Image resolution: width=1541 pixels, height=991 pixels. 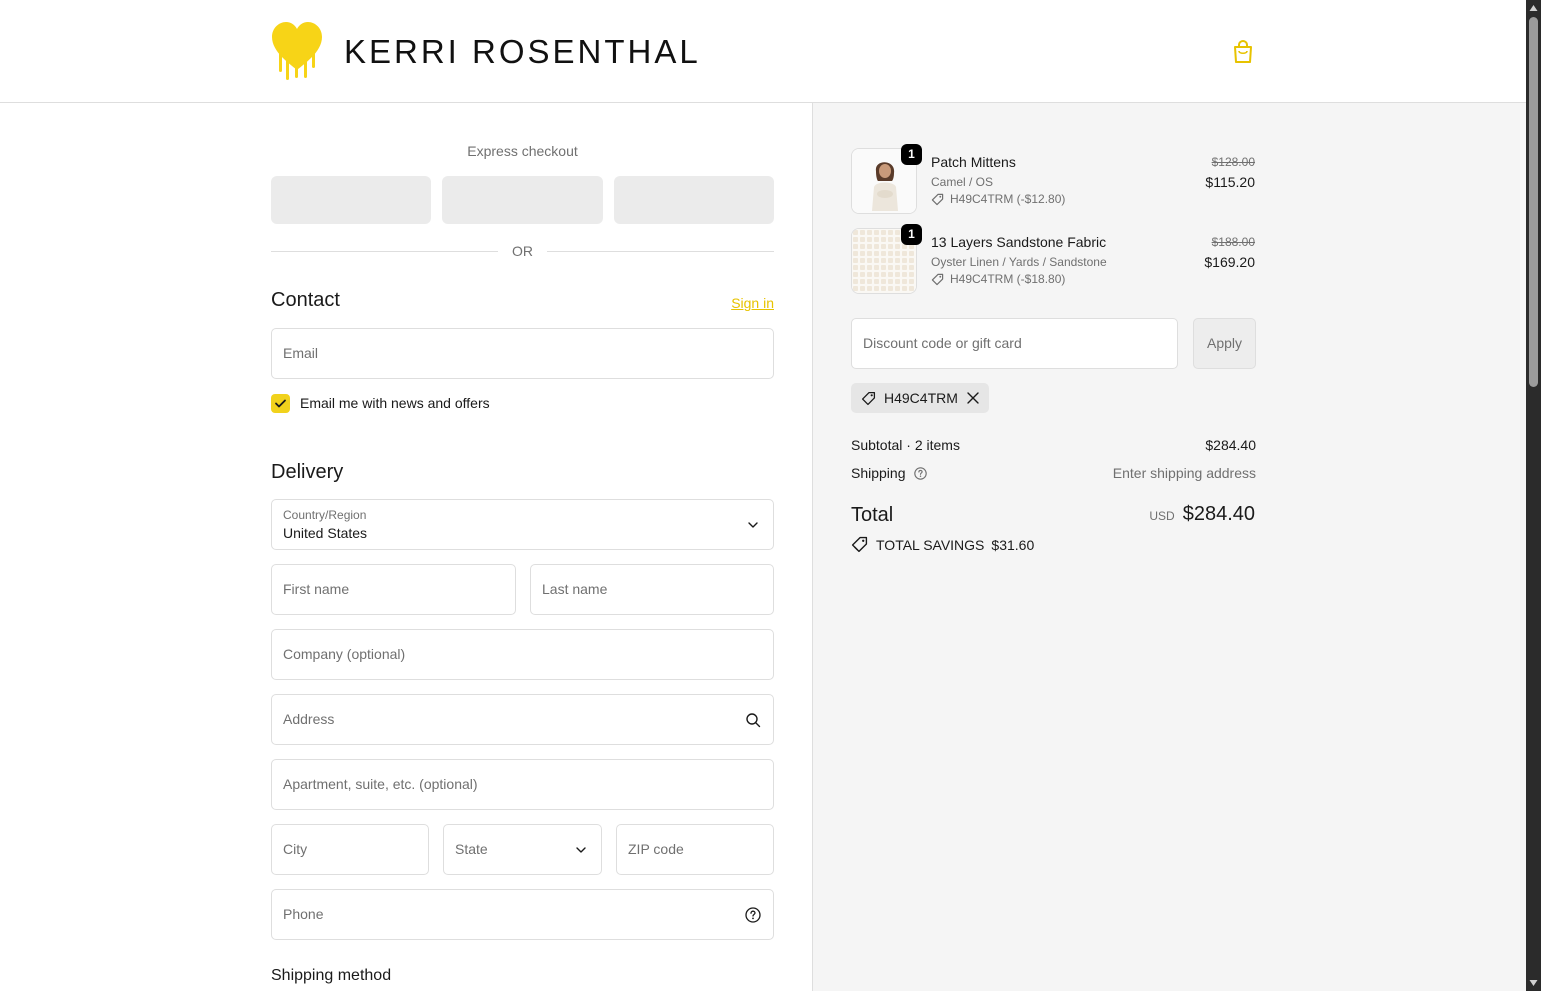 I want to click on site-header: KERRI ROSENTHAL, so click(x=763, y=51).